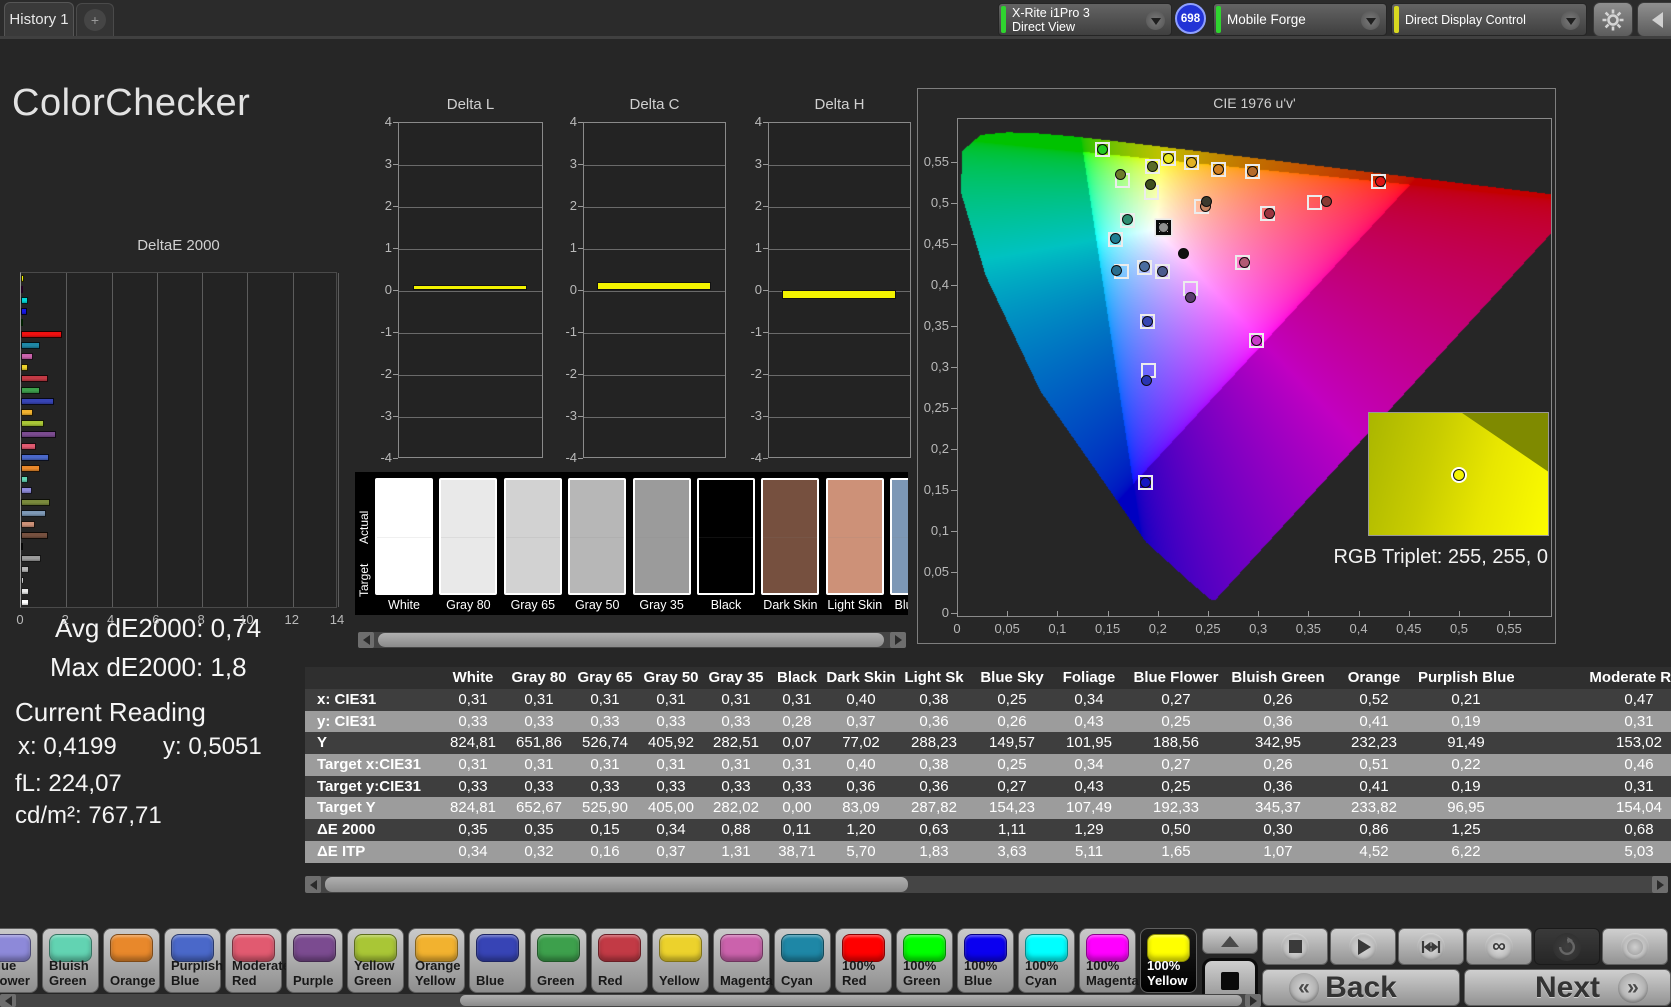 The width and height of the screenshot is (1671, 1007). What do you see at coordinates (1654, 19) in the screenshot?
I see `collapse-panel-button` at bounding box center [1654, 19].